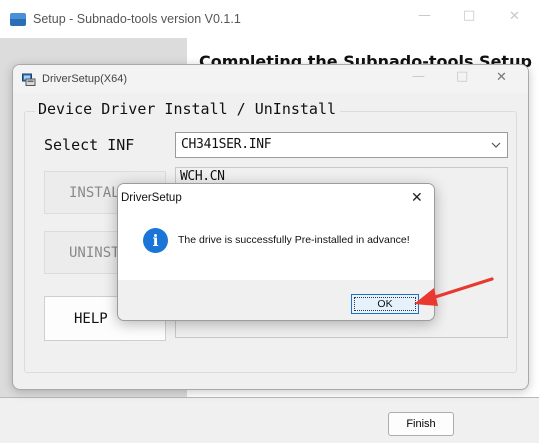 The image size is (539, 443). Describe the element at coordinates (137, 19) in the screenshot. I see `setup-window-title: Setup - Subnado-tools version V0.1.1` at that location.